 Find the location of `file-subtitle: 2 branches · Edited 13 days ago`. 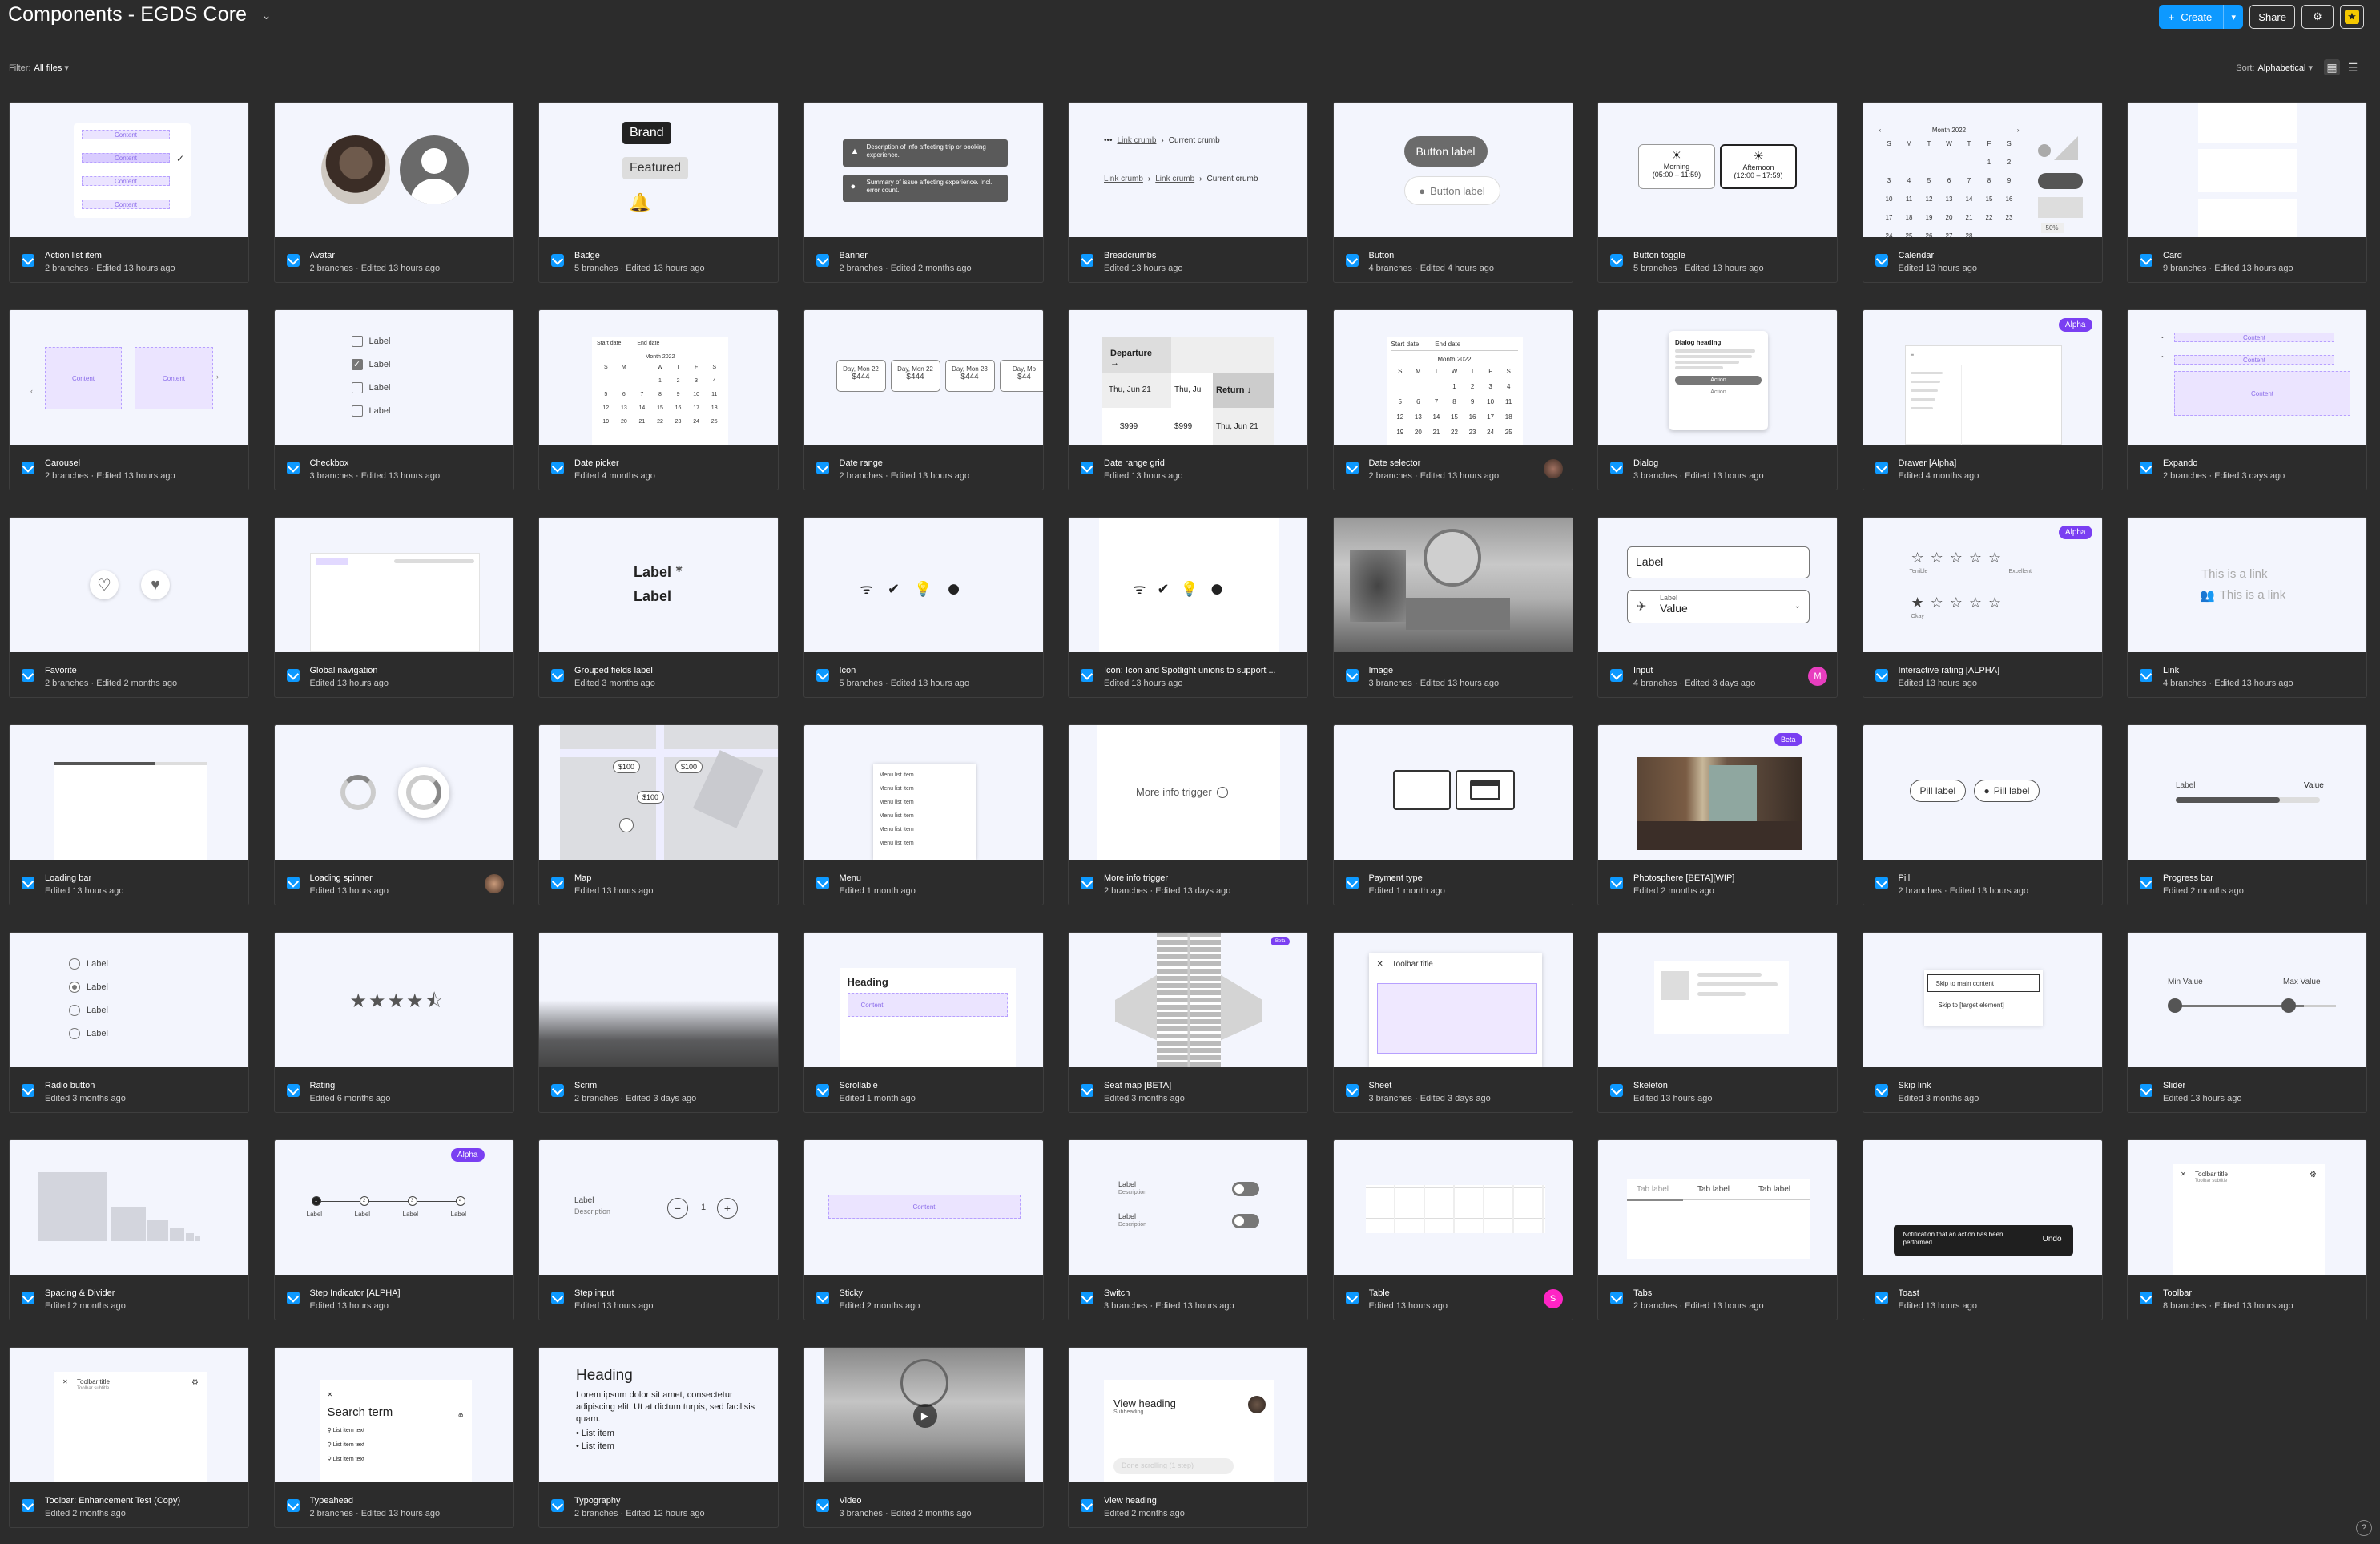

file-subtitle: 2 branches · Edited 13 days ago is located at coordinates (1167, 891).